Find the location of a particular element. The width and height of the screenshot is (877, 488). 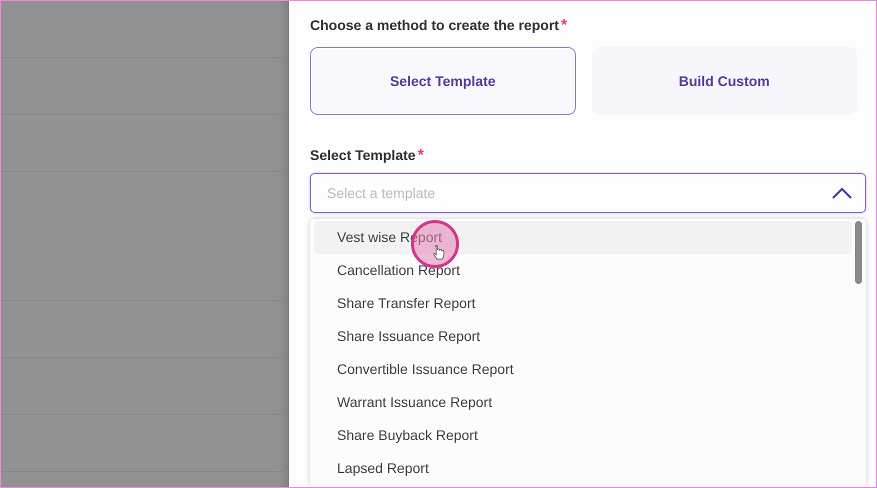

dropdown-option: Lapsed Report is located at coordinates (583, 468).